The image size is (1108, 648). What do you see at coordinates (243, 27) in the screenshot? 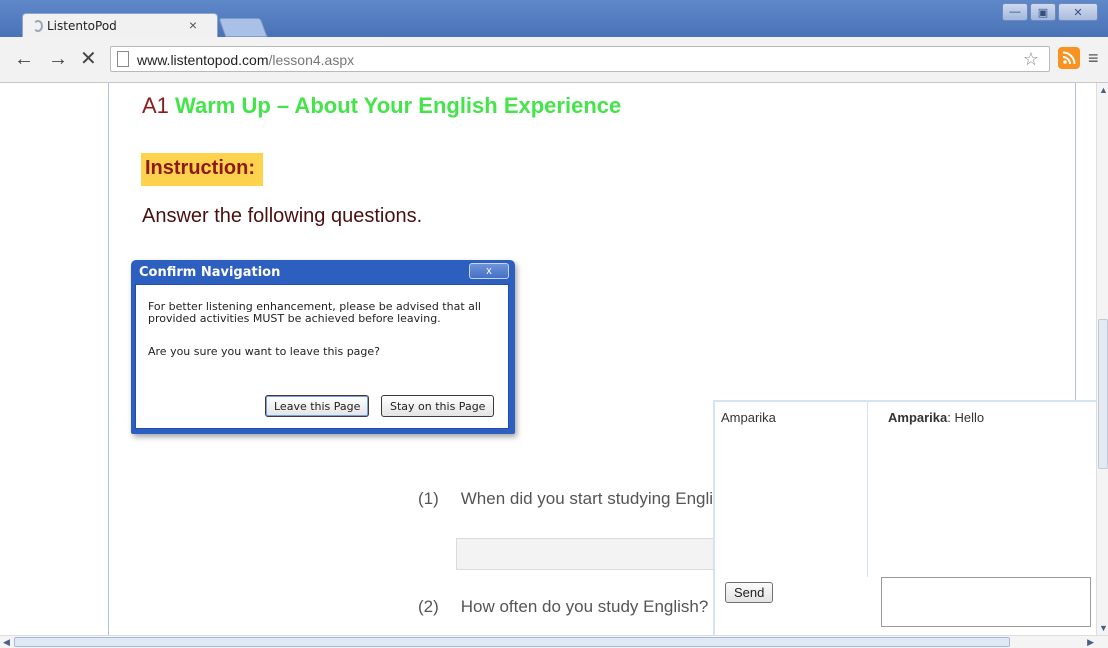
I see `new-tab-button` at bounding box center [243, 27].